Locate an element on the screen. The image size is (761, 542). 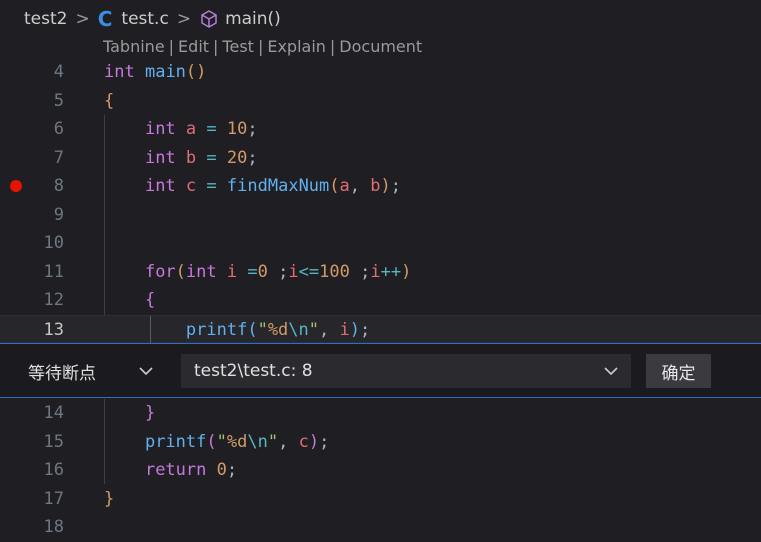
breakpoint-location-value: test2\test.c: 8 is located at coordinates (253, 371).